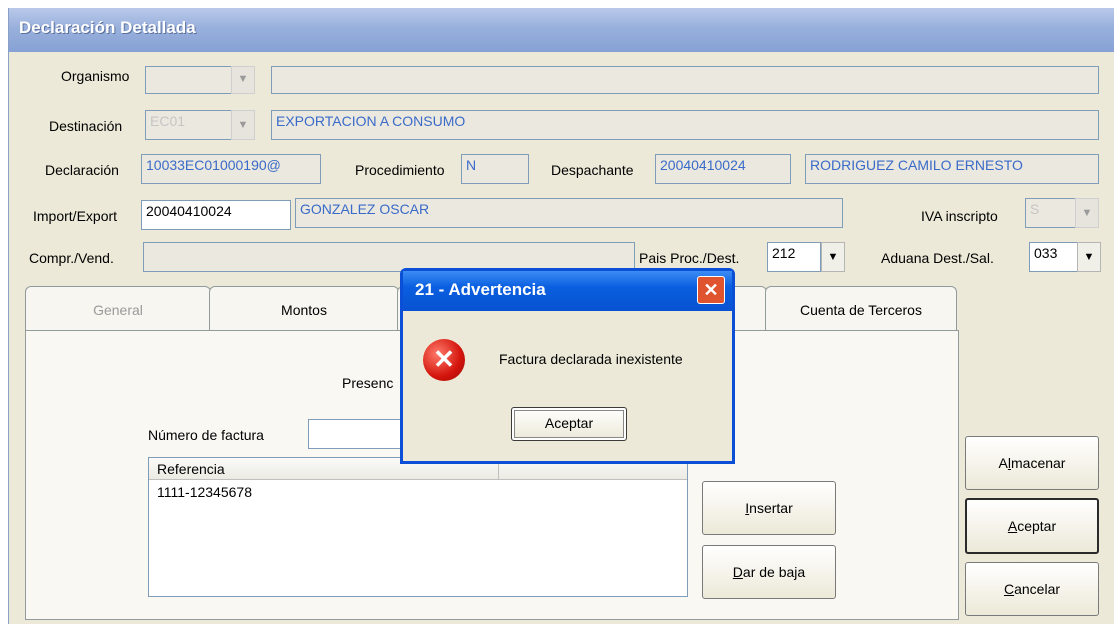 The width and height of the screenshot is (1114, 624). Describe the element at coordinates (1051, 213) in the screenshot. I see `iva-inscripto-field: S` at that location.